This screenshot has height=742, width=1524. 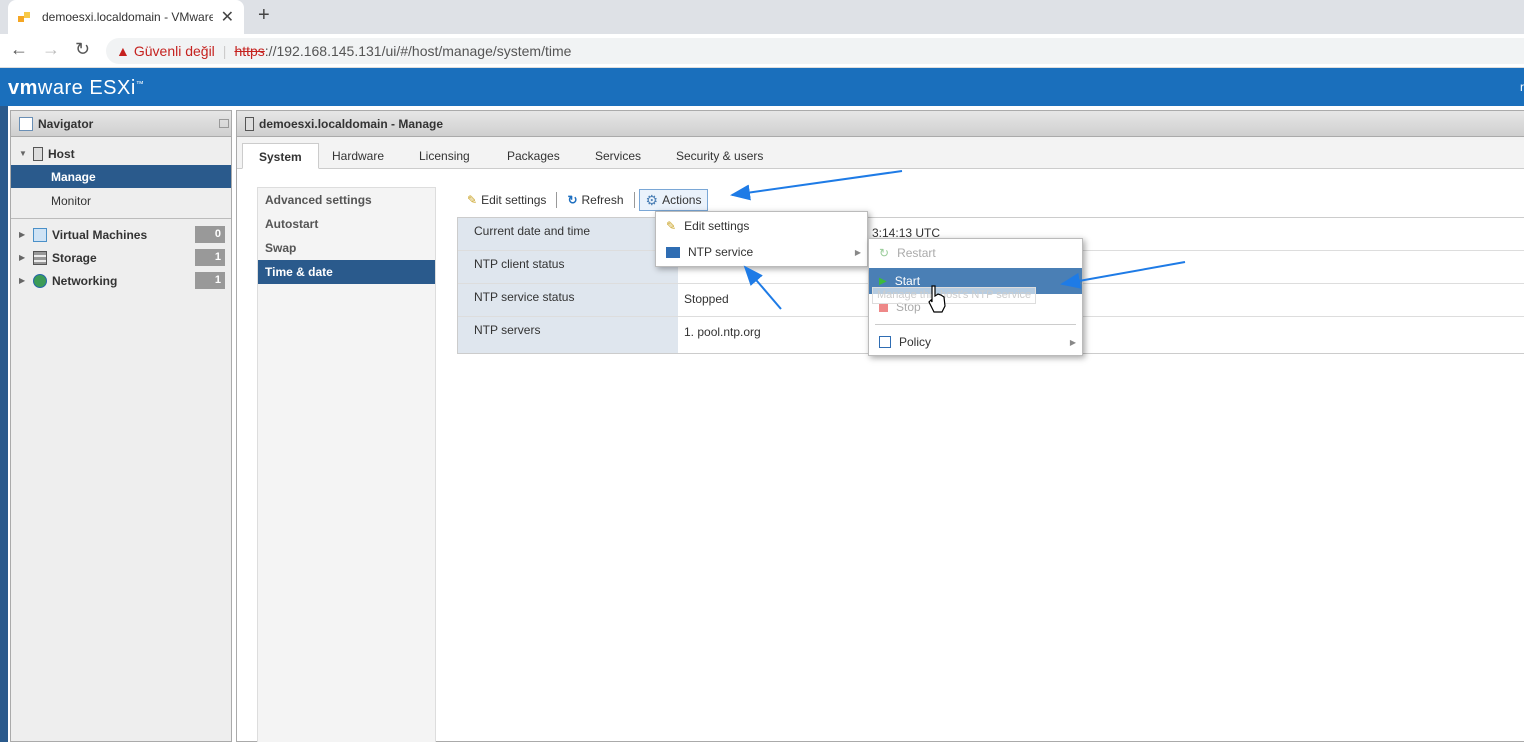 I want to click on nav-vm-label: Virtual Machines, so click(x=100, y=234).